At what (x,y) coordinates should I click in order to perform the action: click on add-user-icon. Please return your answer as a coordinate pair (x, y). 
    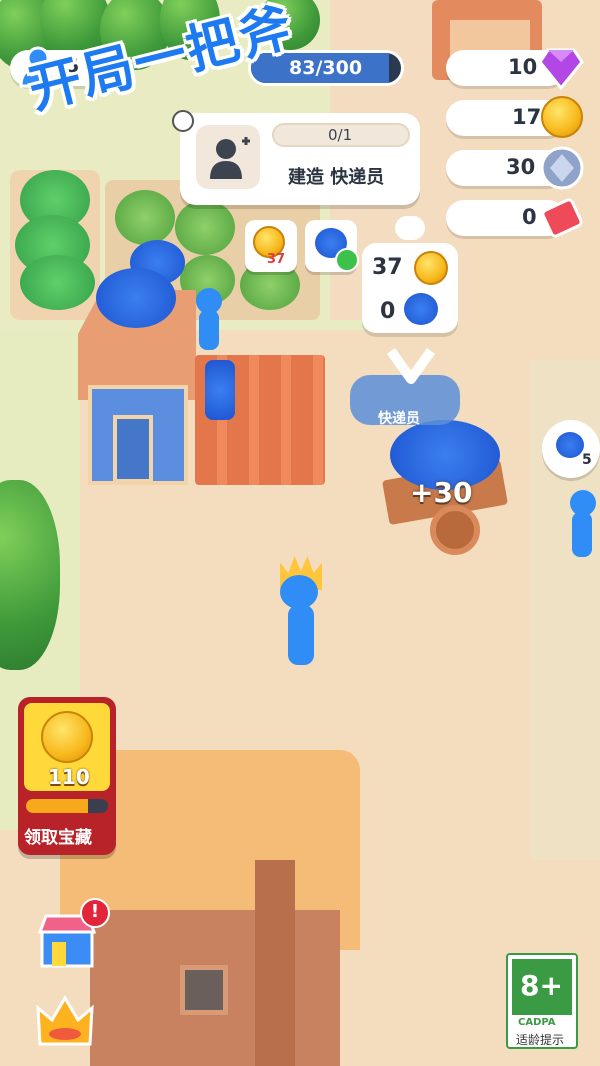
    Looking at the image, I should click on (230, 158).